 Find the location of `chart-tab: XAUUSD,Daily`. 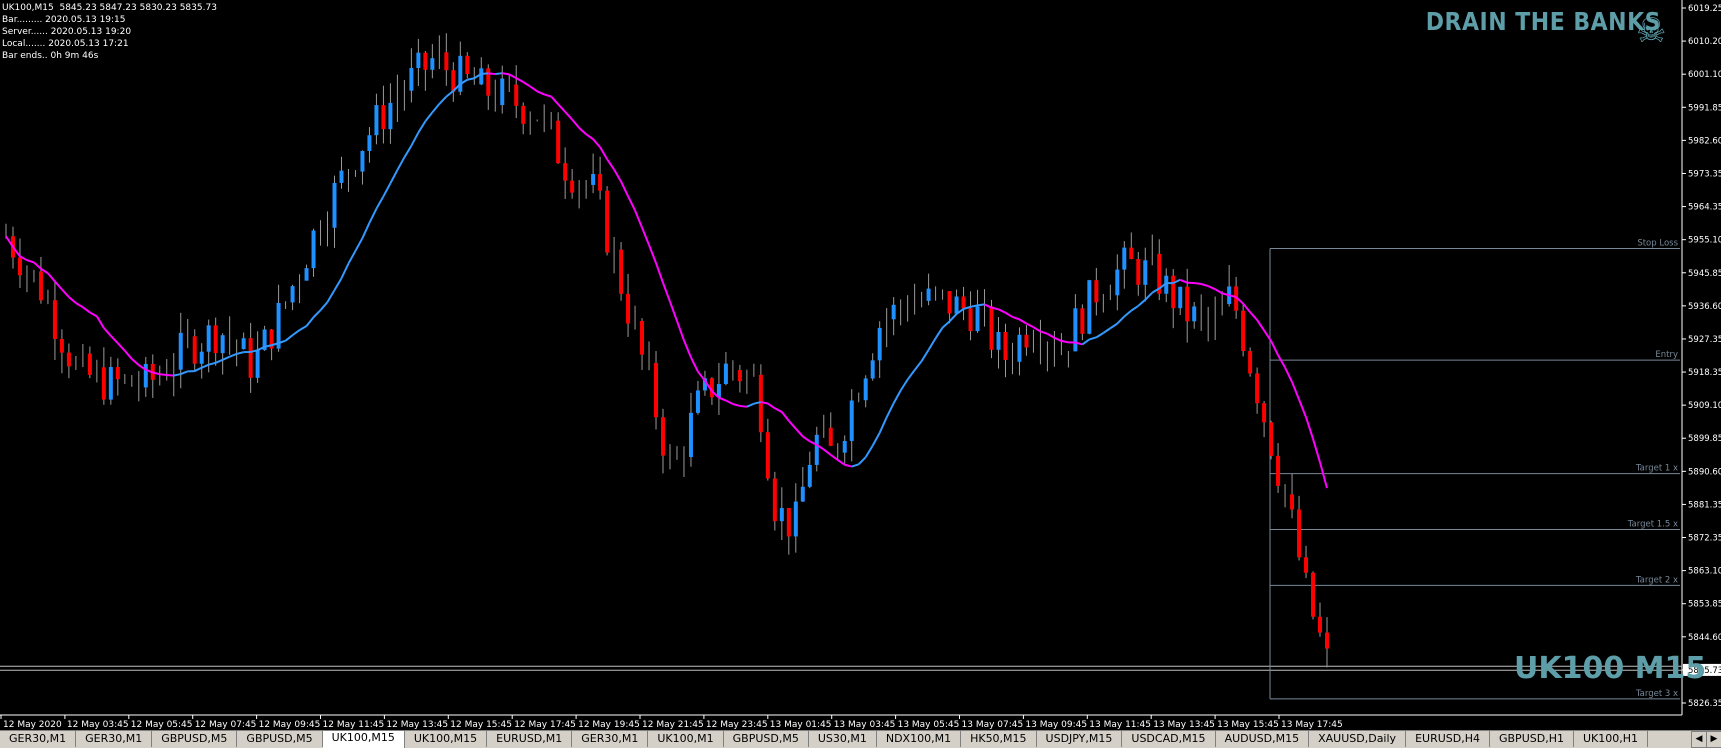

chart-tab: XAUUSD,Daily is located at coordinates (1357, 739).